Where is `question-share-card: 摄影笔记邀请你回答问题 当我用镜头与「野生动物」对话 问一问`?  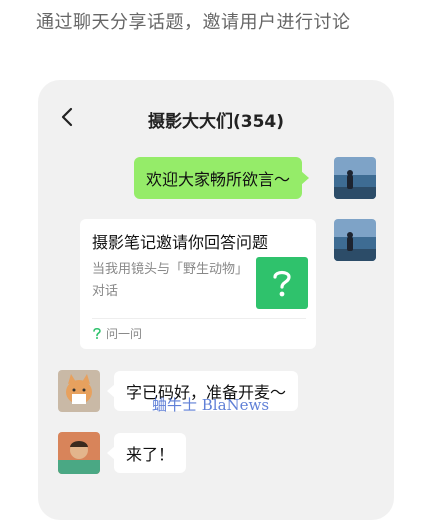
question-share-card: 摄影笔记邀请你回答问题 当我用镜头与「野生动物」对话 问一问 is located at coordinates (198, 284).